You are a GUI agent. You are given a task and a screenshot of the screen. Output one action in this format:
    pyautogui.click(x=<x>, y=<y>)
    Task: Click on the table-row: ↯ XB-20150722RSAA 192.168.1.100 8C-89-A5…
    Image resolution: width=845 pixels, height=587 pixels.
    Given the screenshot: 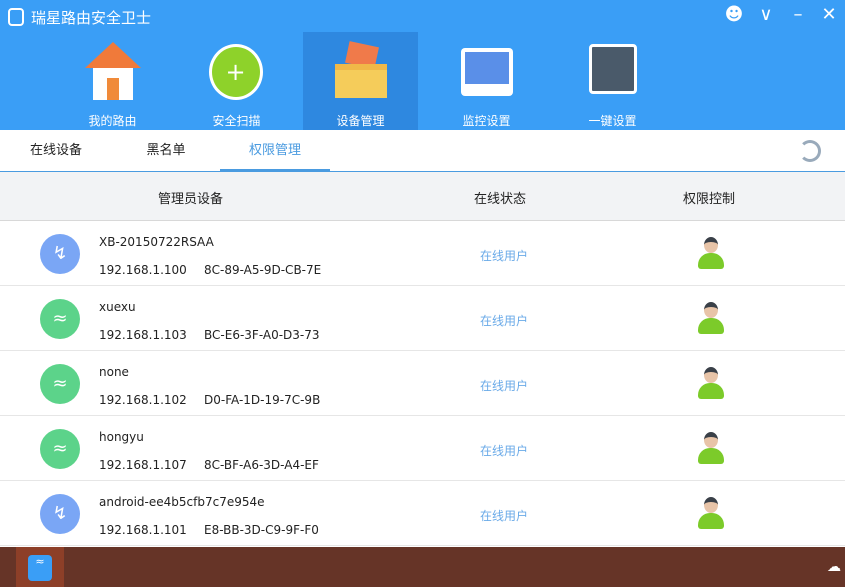 What is the action you would take?
    pyautogui.click(x=422, y=253)
    